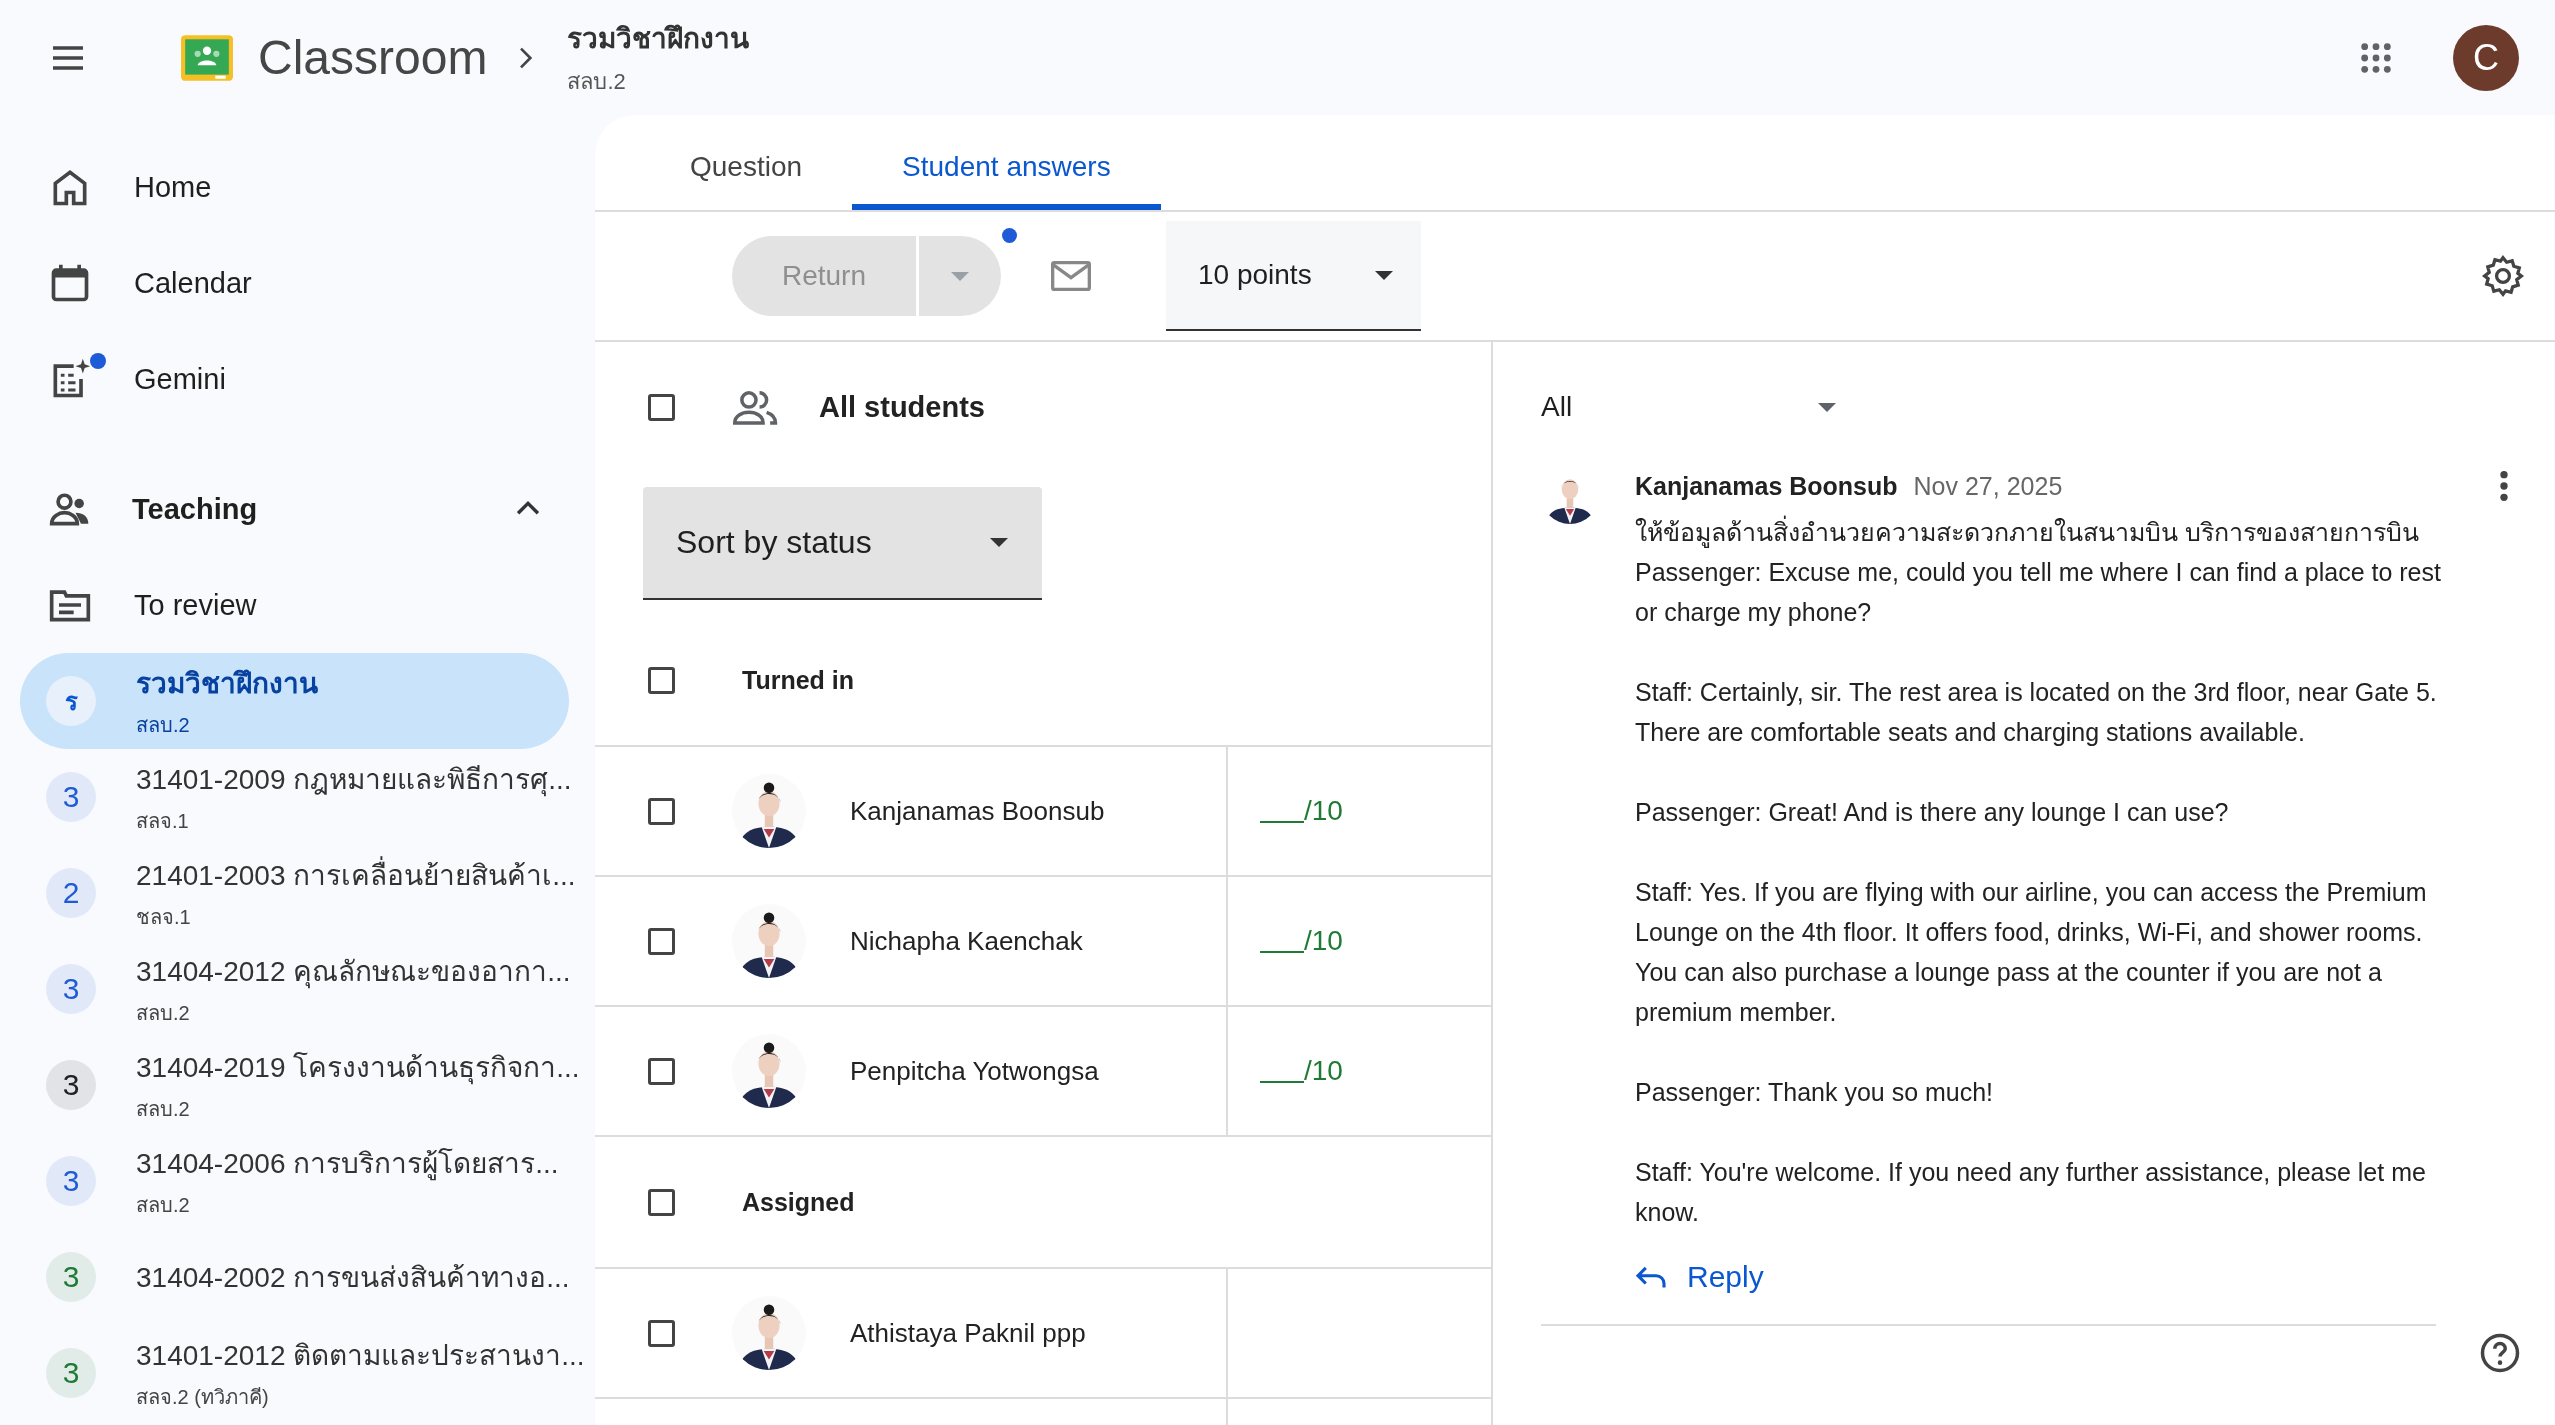 The height and width of the screenshot is (1425, 2555). Describe the element at coordinates (2503, 276) in the screenshot. I see `settings-icon` at that location.